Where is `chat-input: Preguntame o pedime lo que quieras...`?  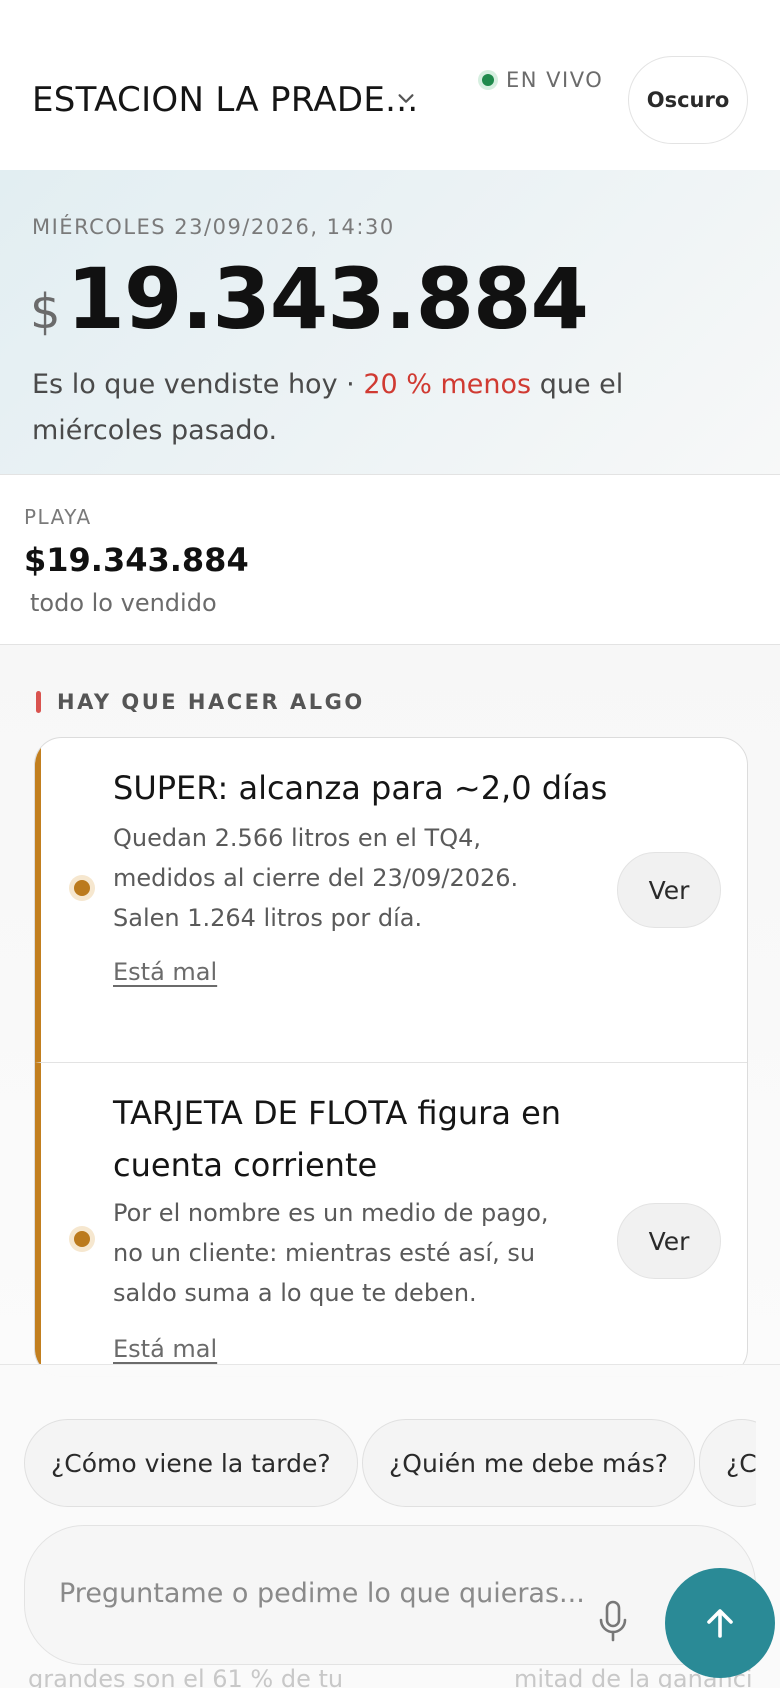 chat-input: Preguntame o pedime lo que quieras... is located at coordinates (399, 1601).